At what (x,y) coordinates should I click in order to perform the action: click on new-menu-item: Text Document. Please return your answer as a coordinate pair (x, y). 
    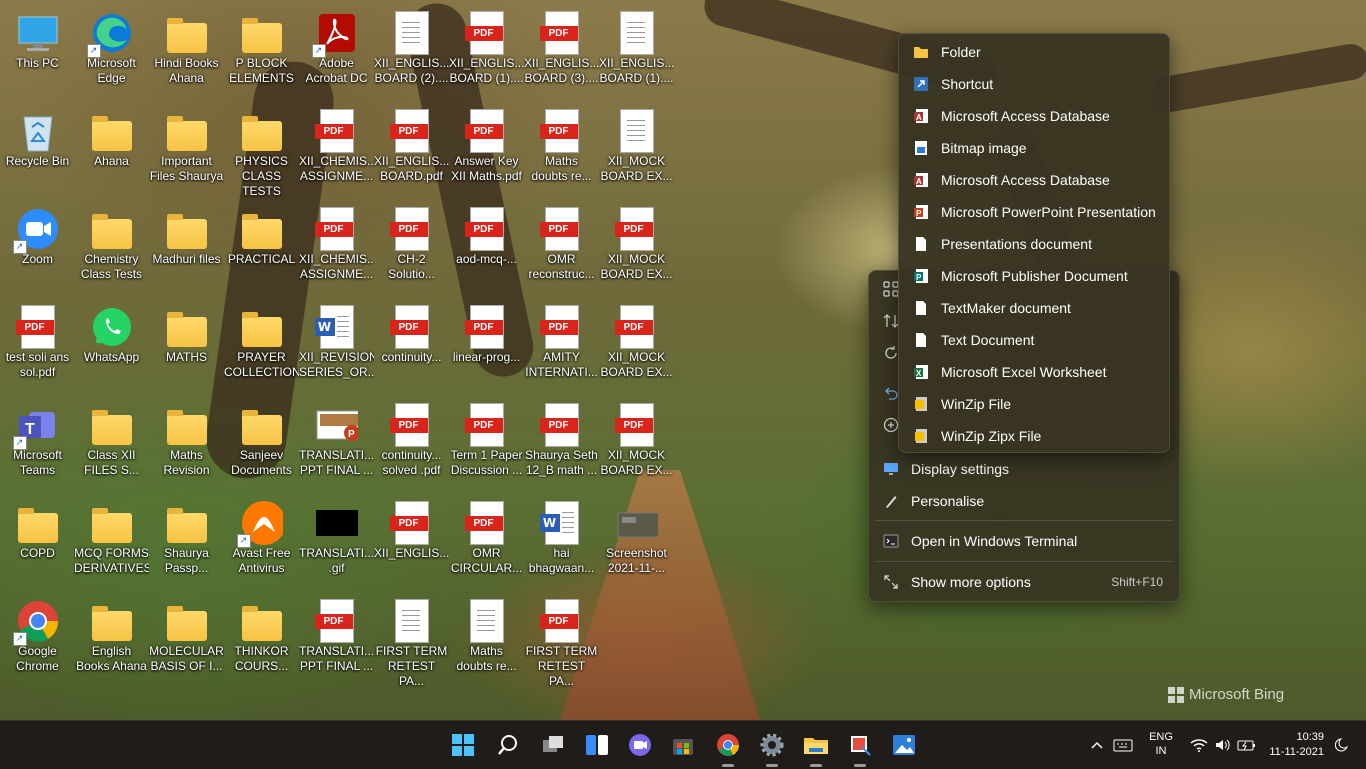
    Looking at the image, I should click on (1034, 340).